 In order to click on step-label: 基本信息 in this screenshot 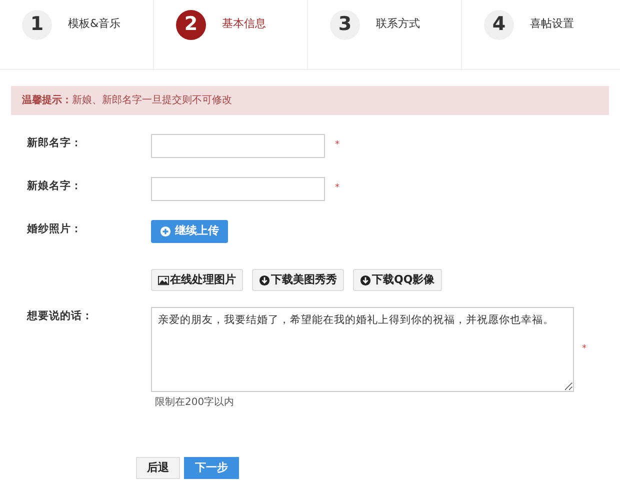, I will do `click(244, 24)`.